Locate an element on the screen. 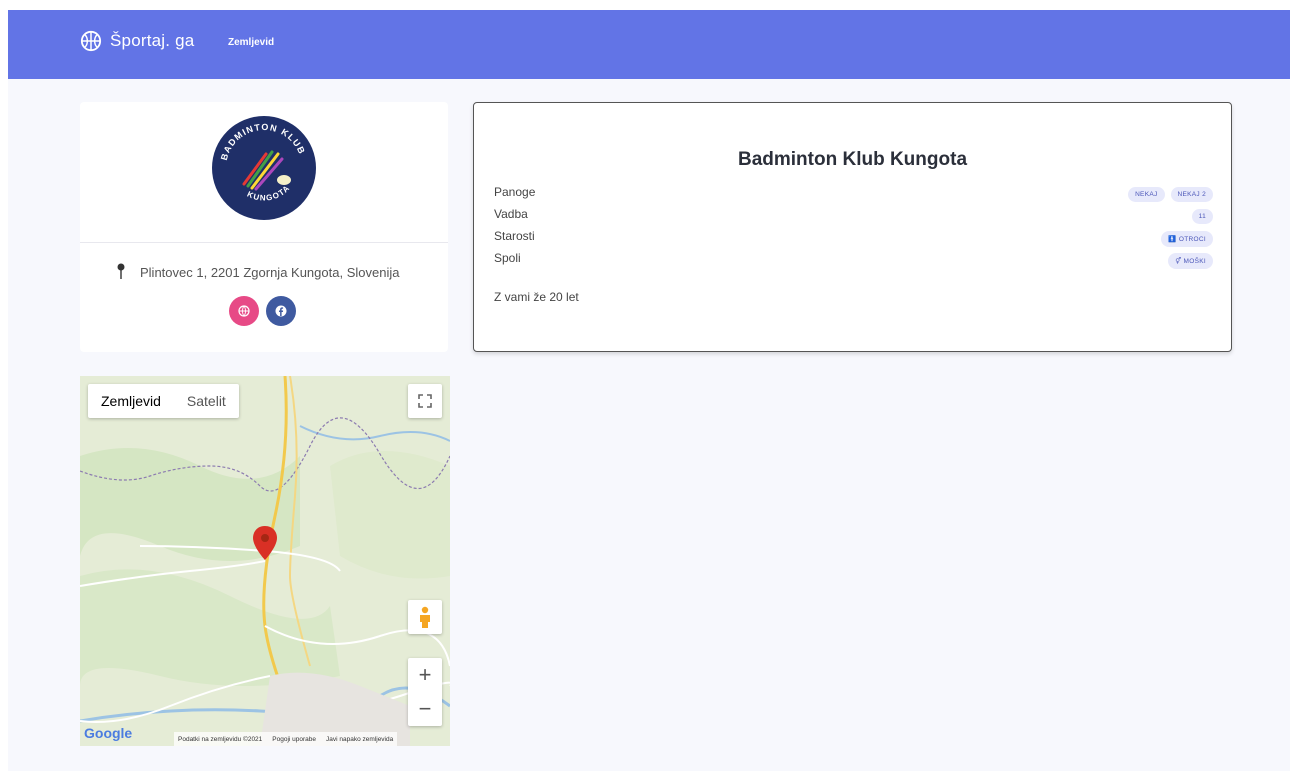 This screenshot has height=771, width=1290. row-label-starosti: Starosti is located at coordinates (514, 236).